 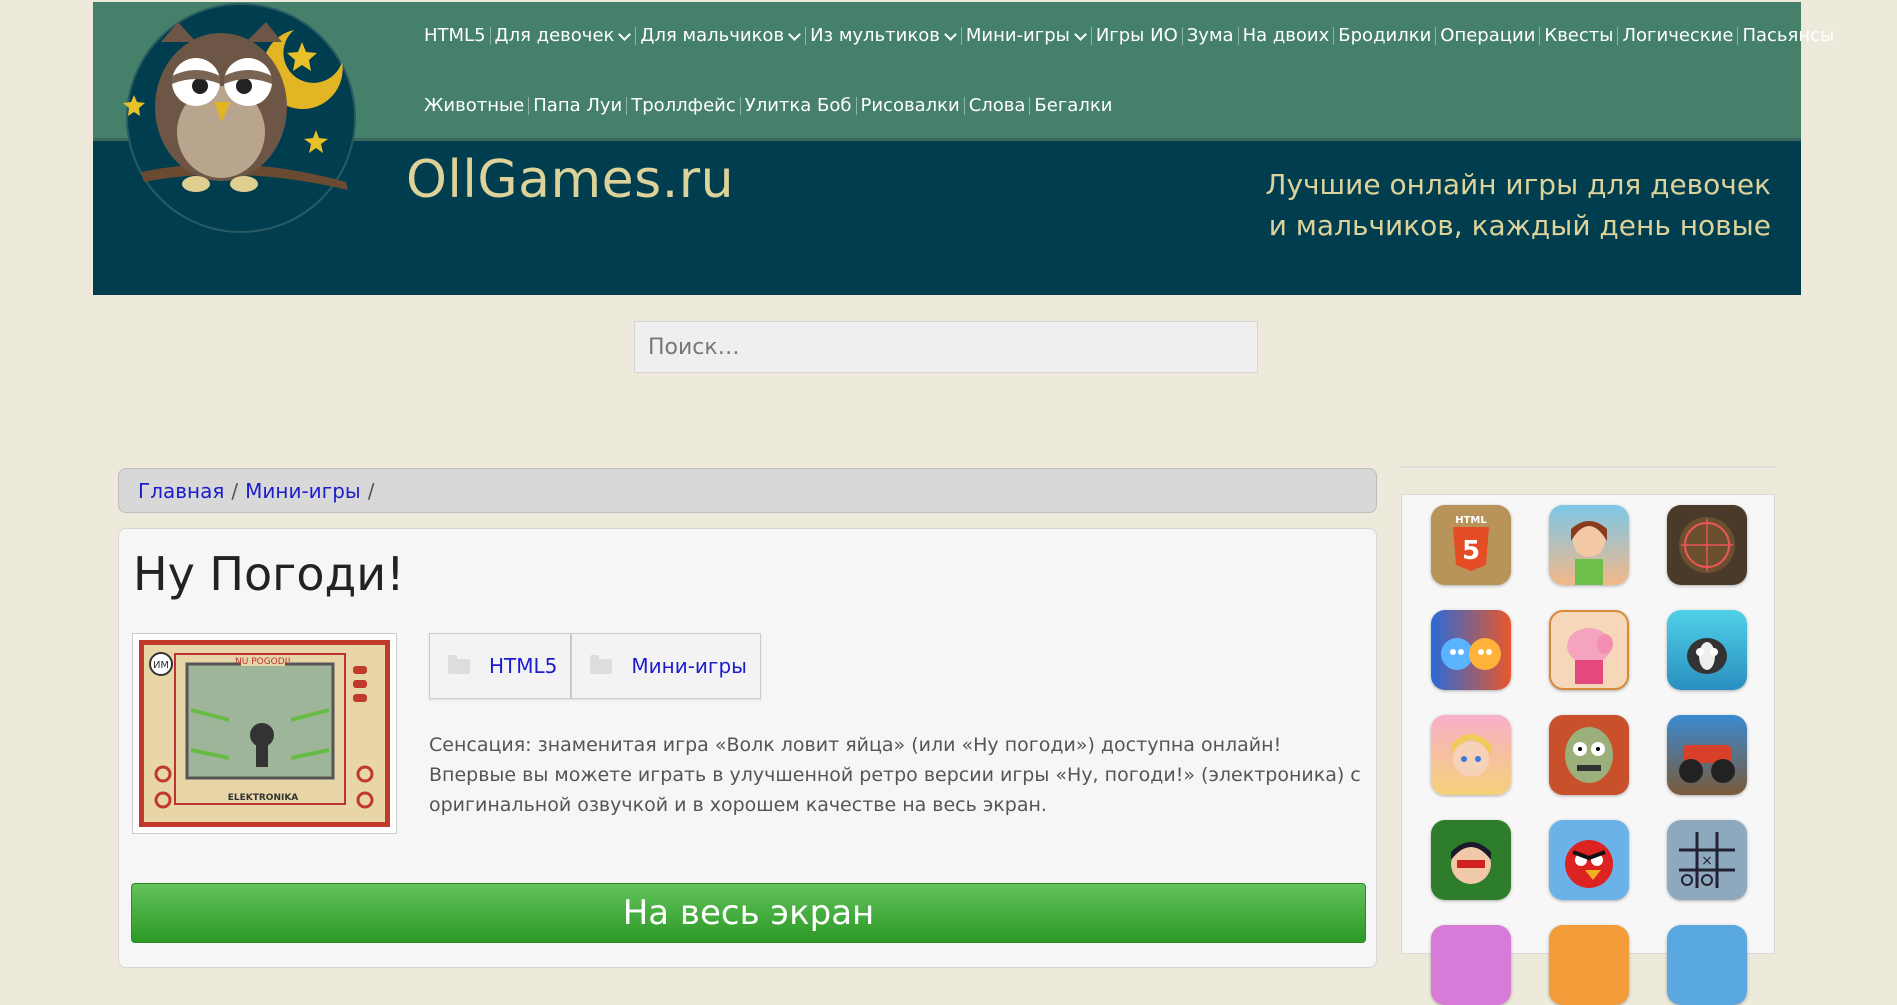 I want to click on skunk-icon, so click(x=1707, y=650).